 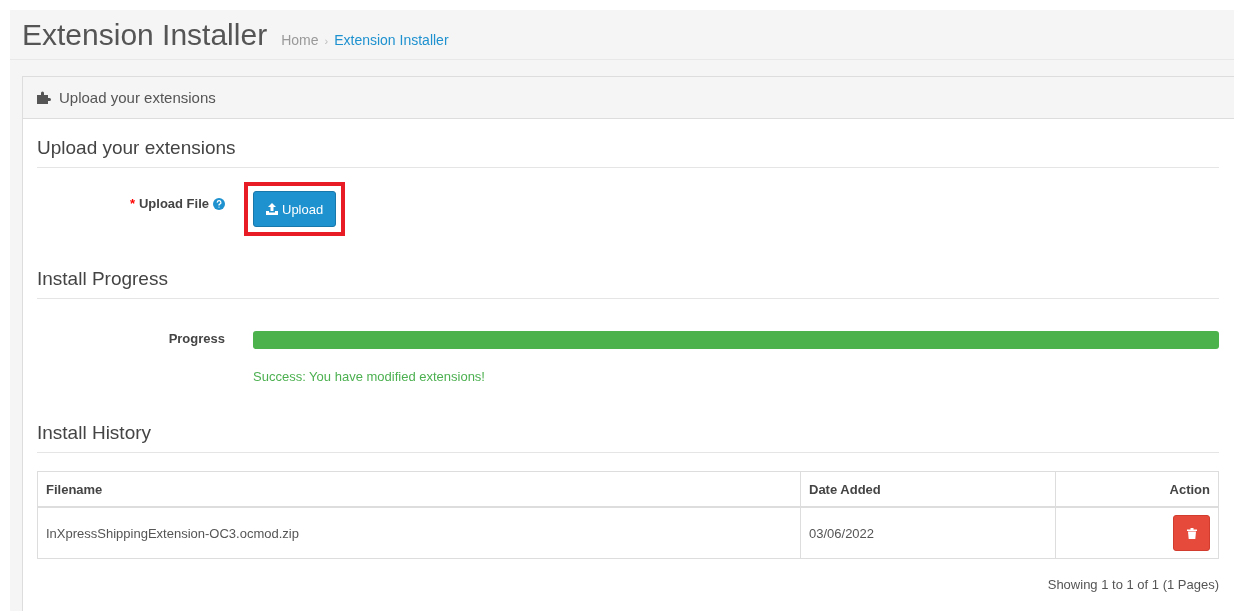 I want to click on field-label: Progress, so click(x=196, y=338).